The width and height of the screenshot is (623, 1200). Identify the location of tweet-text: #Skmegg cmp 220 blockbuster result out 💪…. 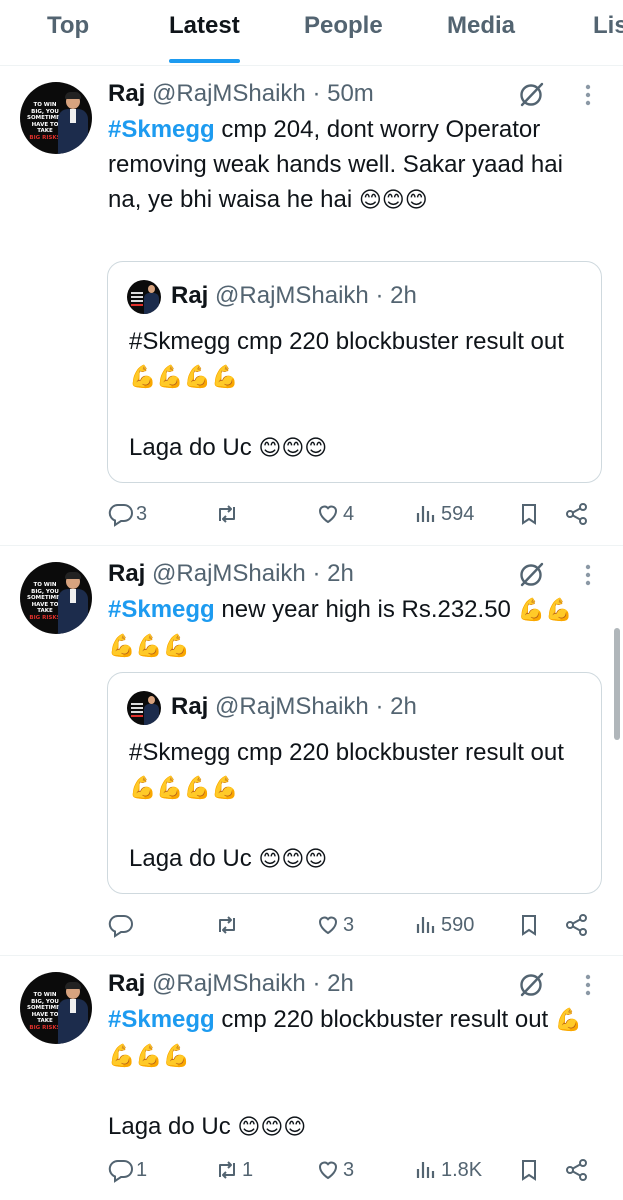
(345, 1073).